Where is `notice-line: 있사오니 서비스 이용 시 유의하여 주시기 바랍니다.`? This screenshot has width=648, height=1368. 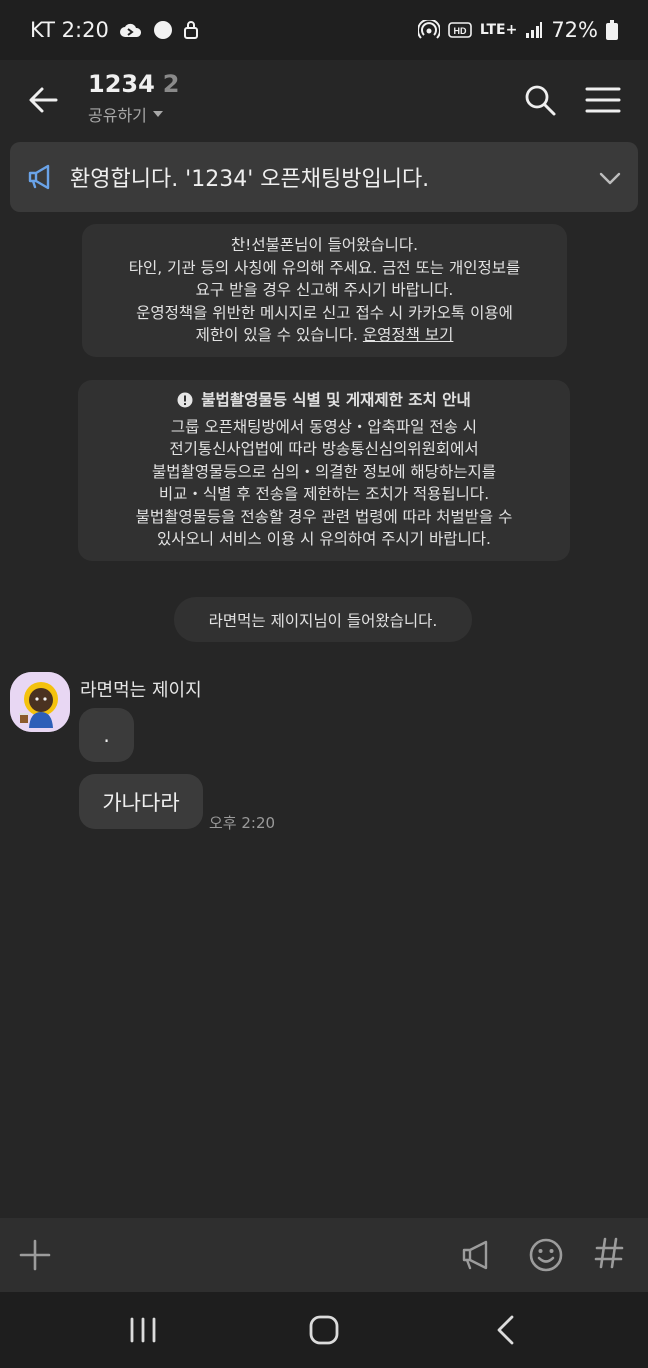
notice-line: 있사오니 서비스 이용 시 유의하여 주시기 바랍니다. is located at coordinates (324, 539).